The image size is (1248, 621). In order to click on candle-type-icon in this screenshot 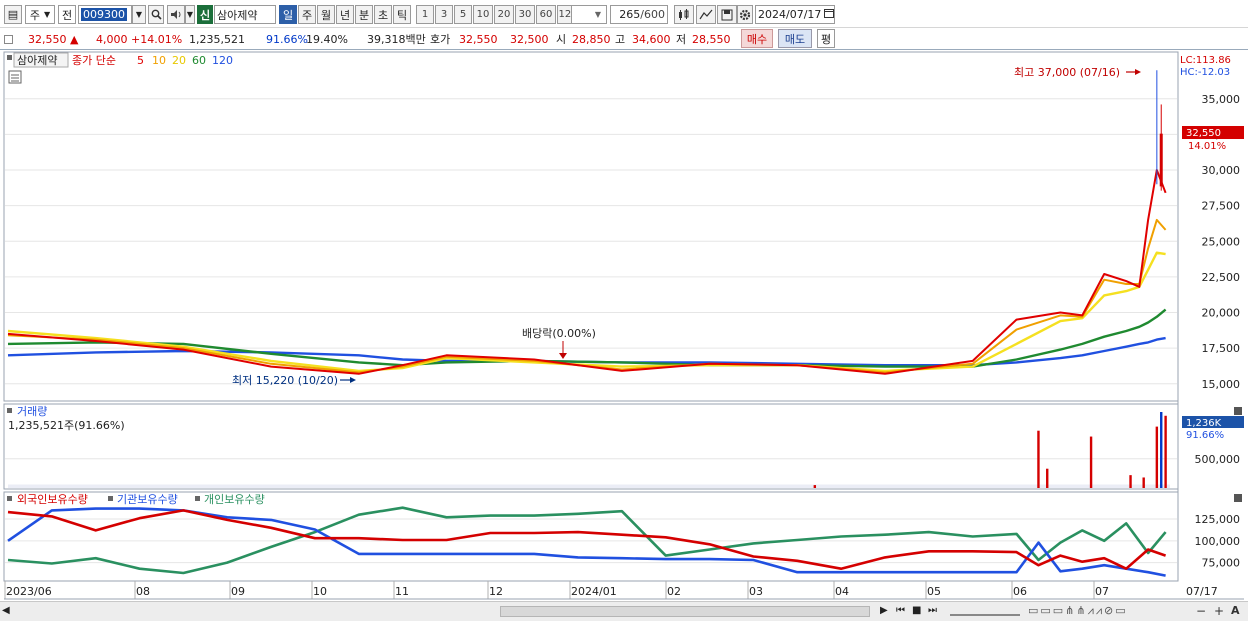, I will do `click(684, 14)`.